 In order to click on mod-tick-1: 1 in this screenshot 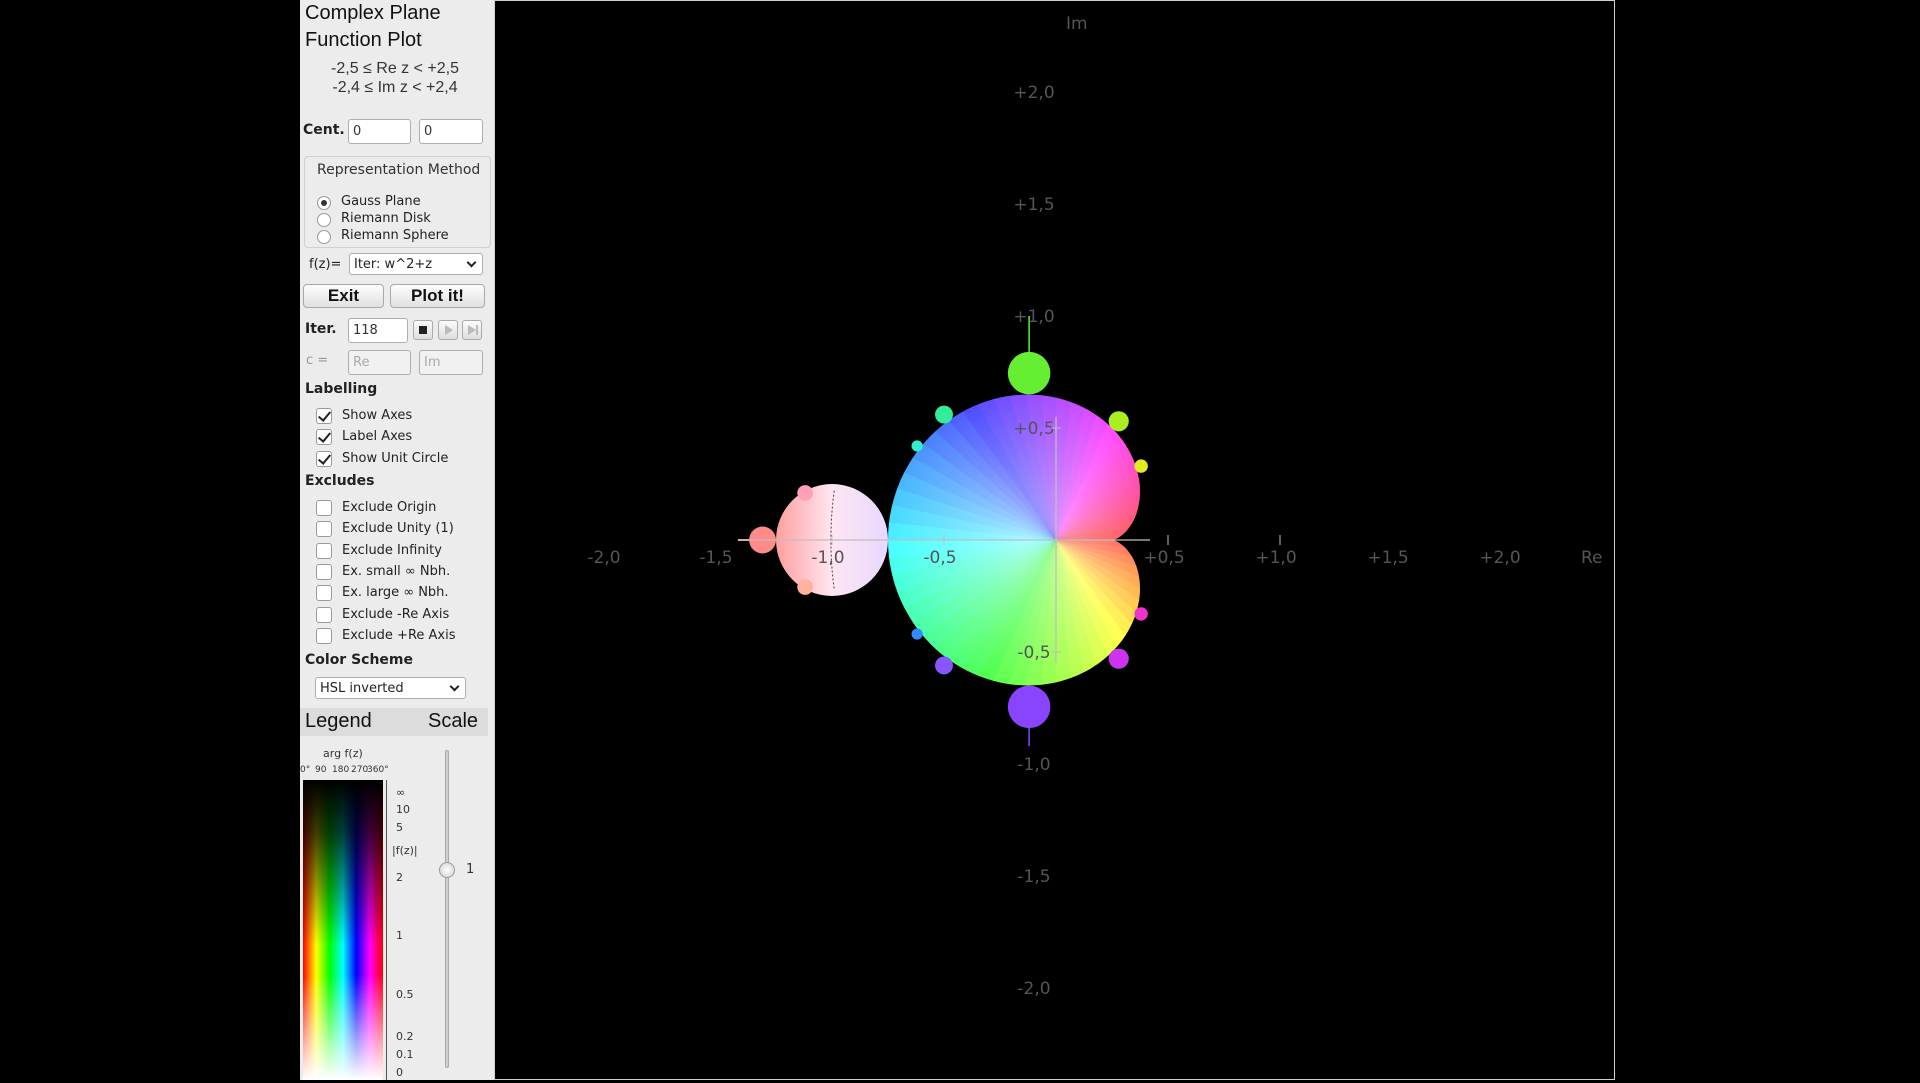, I will do `click(399, 935)`.